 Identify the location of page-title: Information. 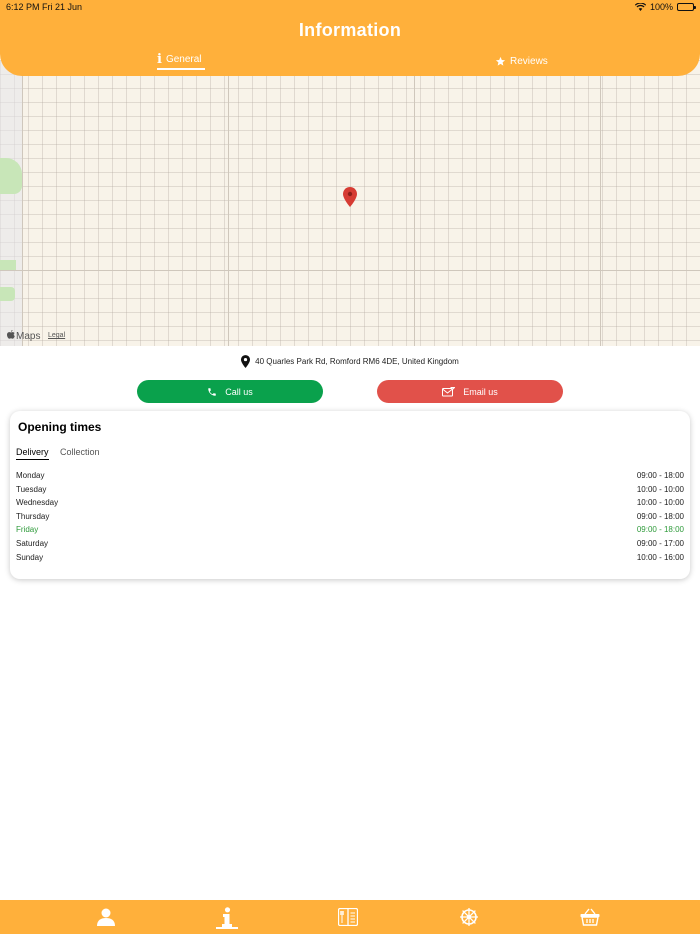
(350, 30).